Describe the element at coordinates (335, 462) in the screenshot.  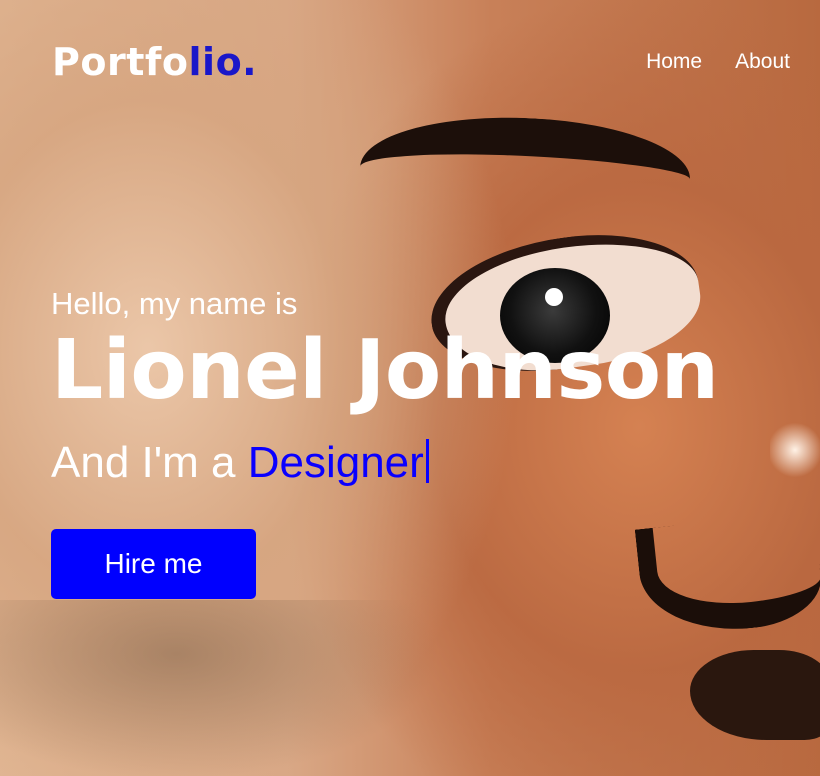
I see `hero-role: Designer` at that location.